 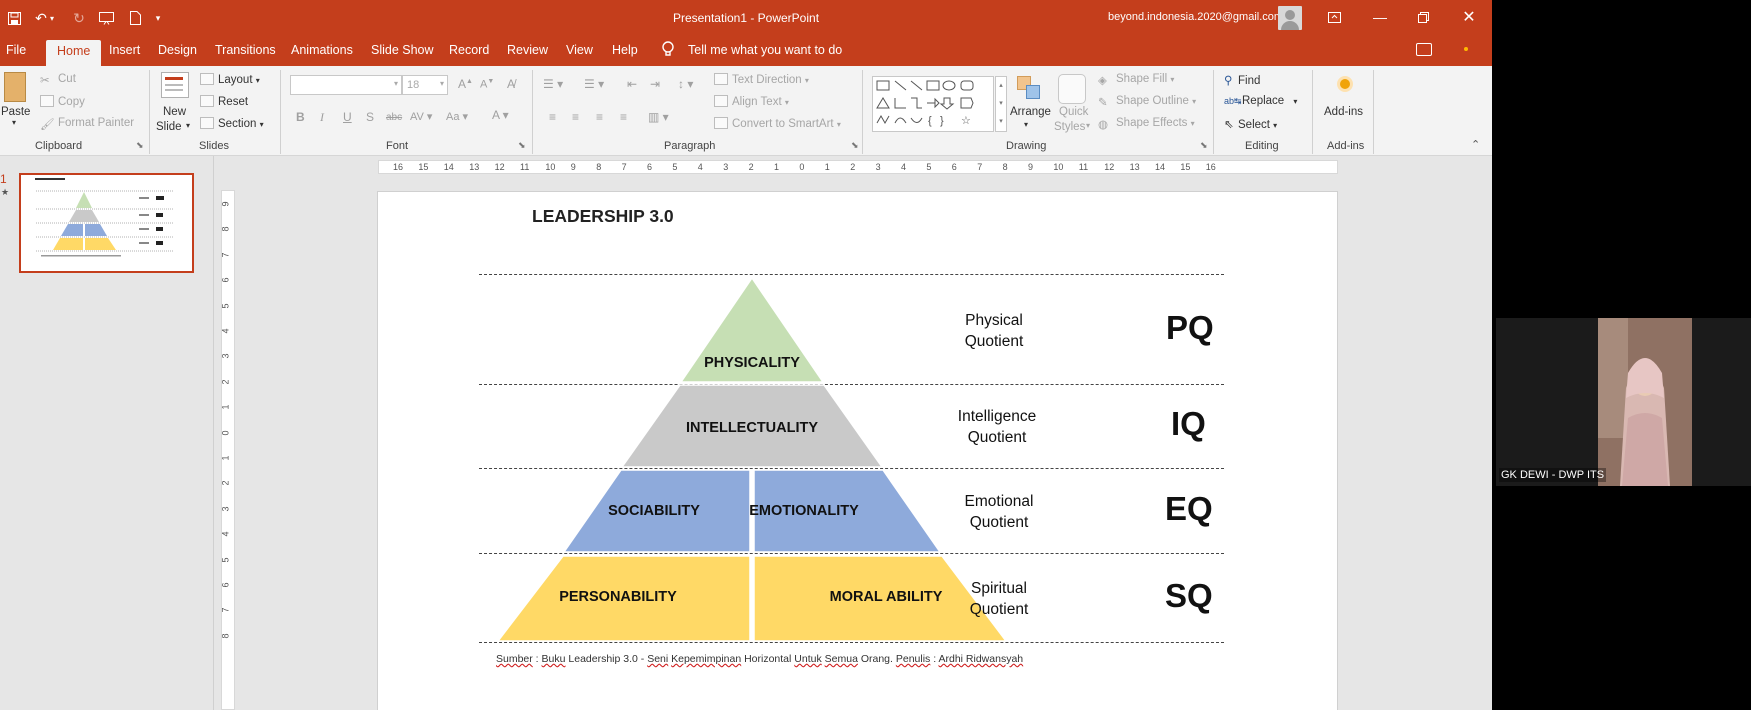 What do you see at coordinates (767, 80) in the screenshot?
I see `text-direction-label: Text Direction` at bounding box center [767, 80].